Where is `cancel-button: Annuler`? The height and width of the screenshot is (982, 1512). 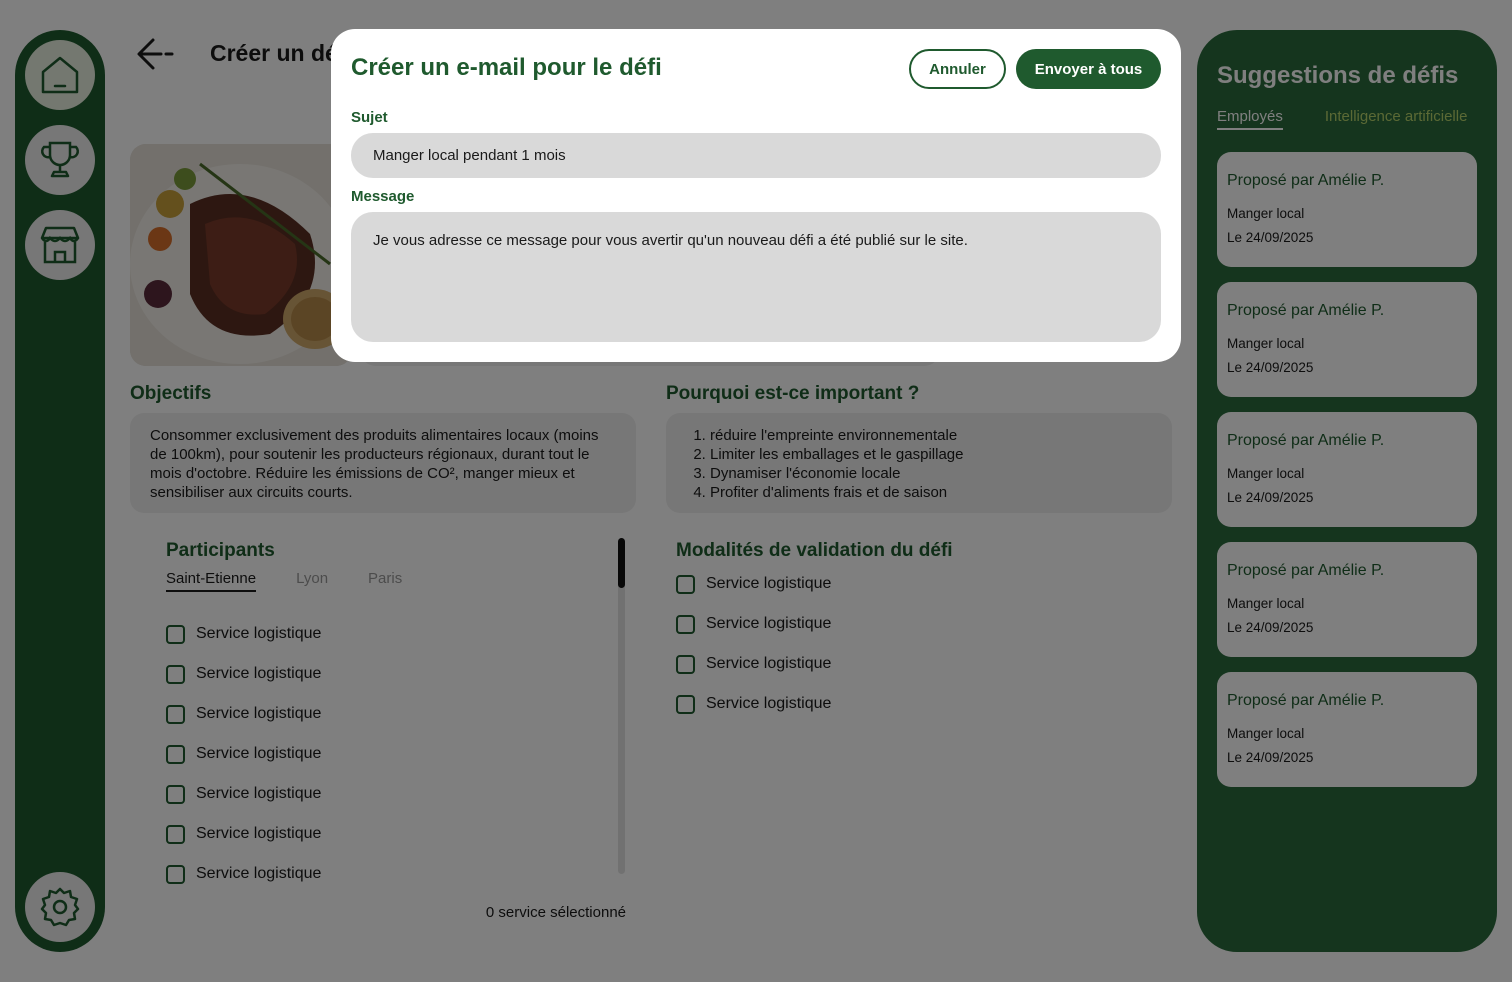
cancel-button: Annuler is located at coordinates (957, 69).